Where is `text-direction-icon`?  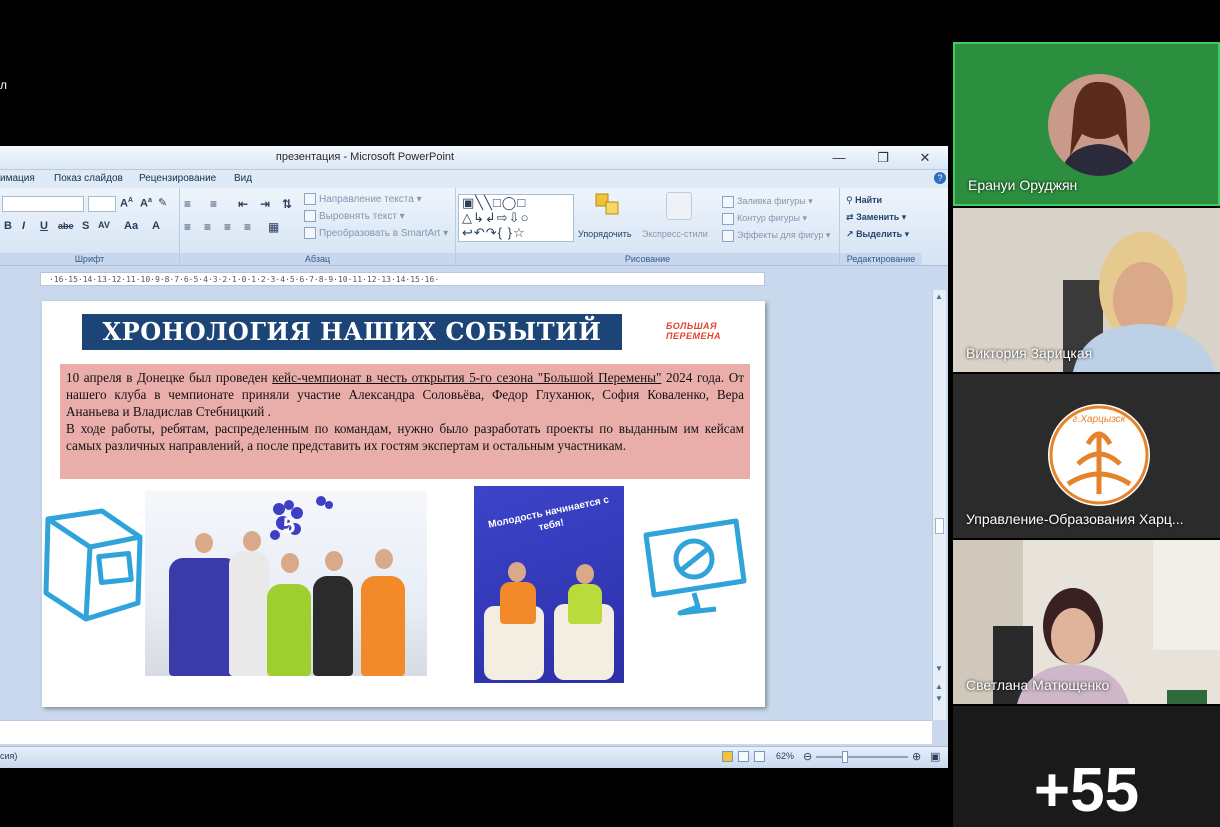 text-direction-icon is located at coordinates (310, 199).